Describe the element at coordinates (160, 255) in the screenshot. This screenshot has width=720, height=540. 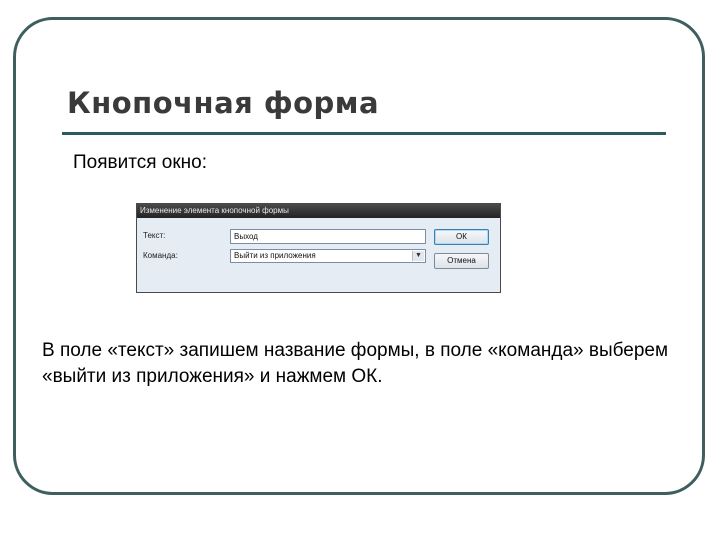
I see `command-field-label: Команда:` at that location.